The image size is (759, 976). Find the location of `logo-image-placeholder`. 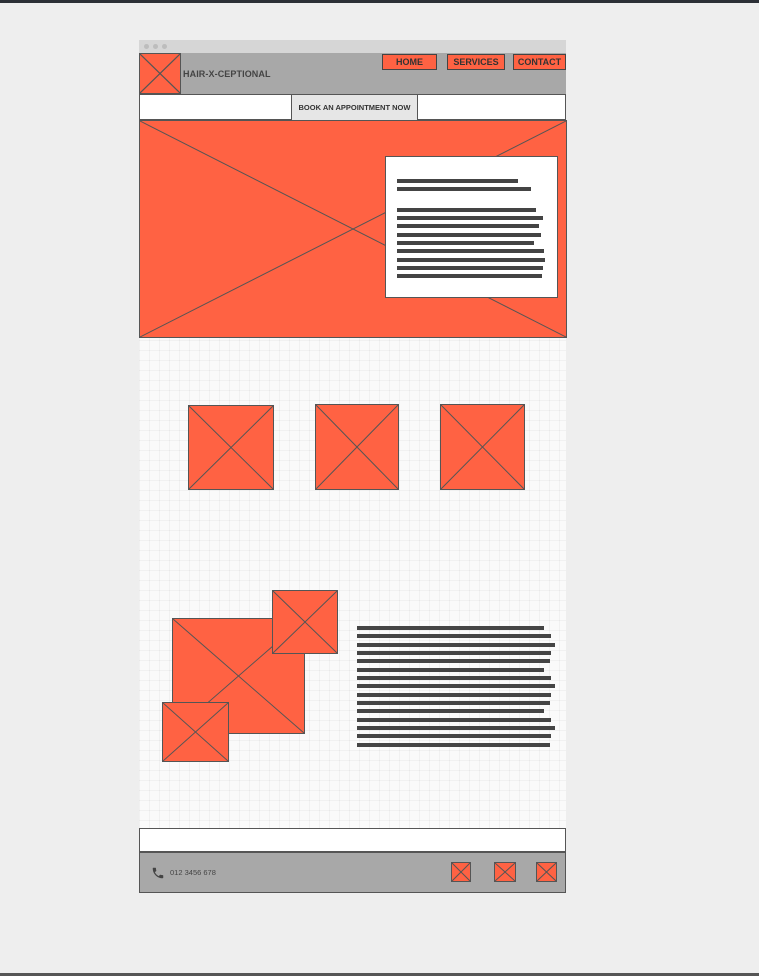

logo-image-placeholder is located at coordinates (160, 73).